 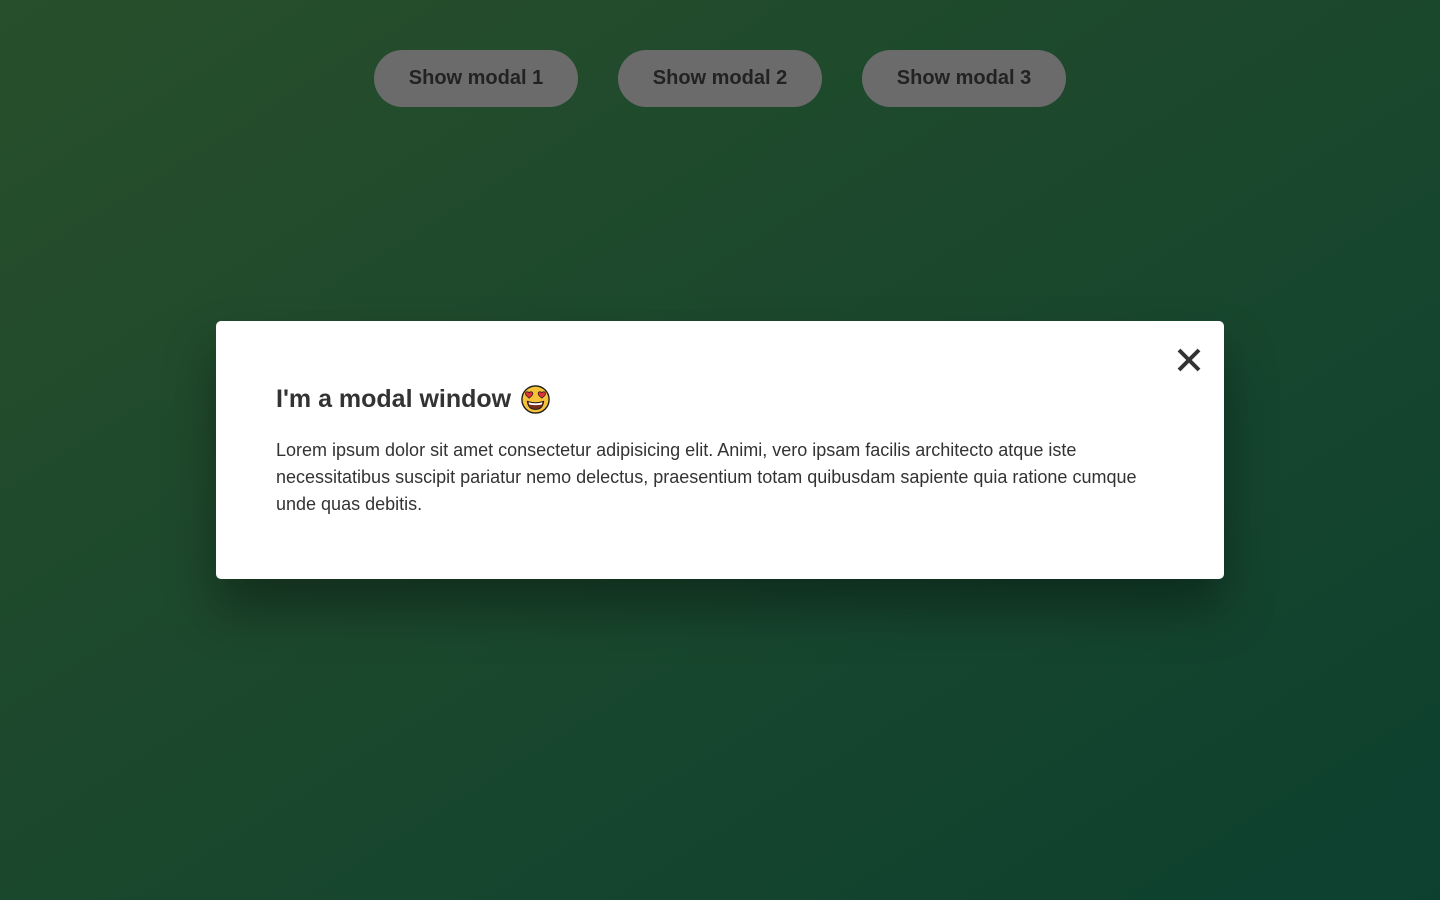 I want to click on modal-title: I'm a modal window, so click(x=394, y=399).